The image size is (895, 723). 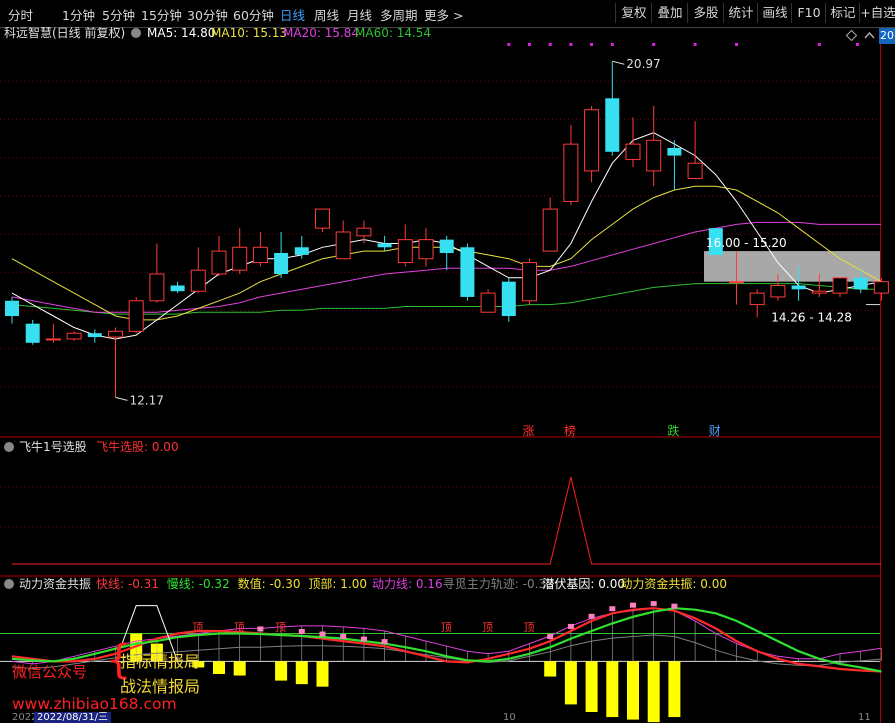 I want to click on overlay-button: 叠加, so click(x=669, y=13).